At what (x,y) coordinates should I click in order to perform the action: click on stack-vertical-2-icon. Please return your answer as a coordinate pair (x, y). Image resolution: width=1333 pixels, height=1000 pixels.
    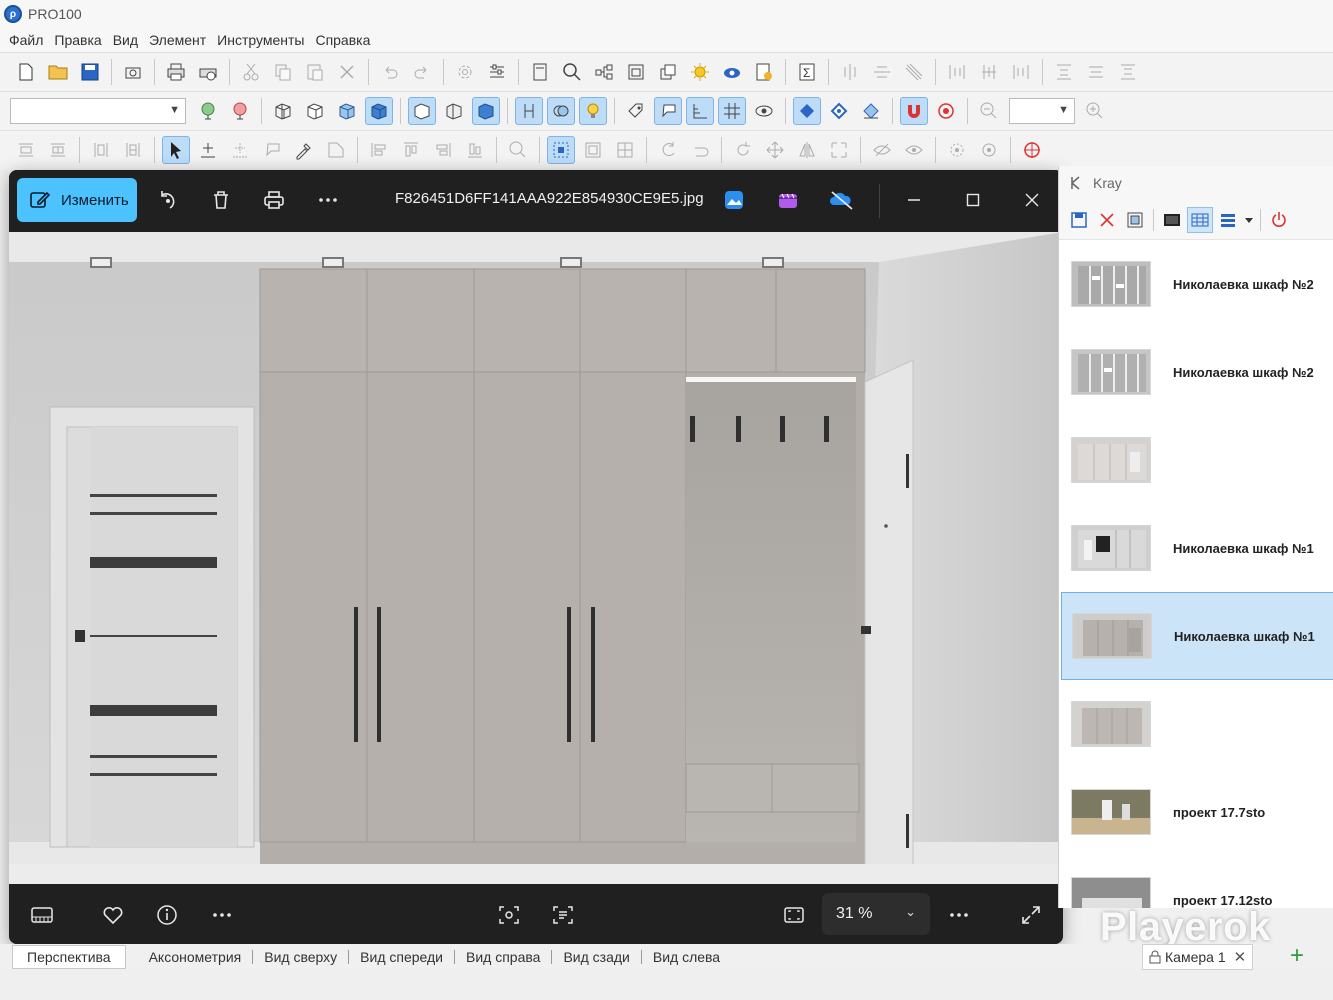
    Looking at the image, I should click on (58, 150).